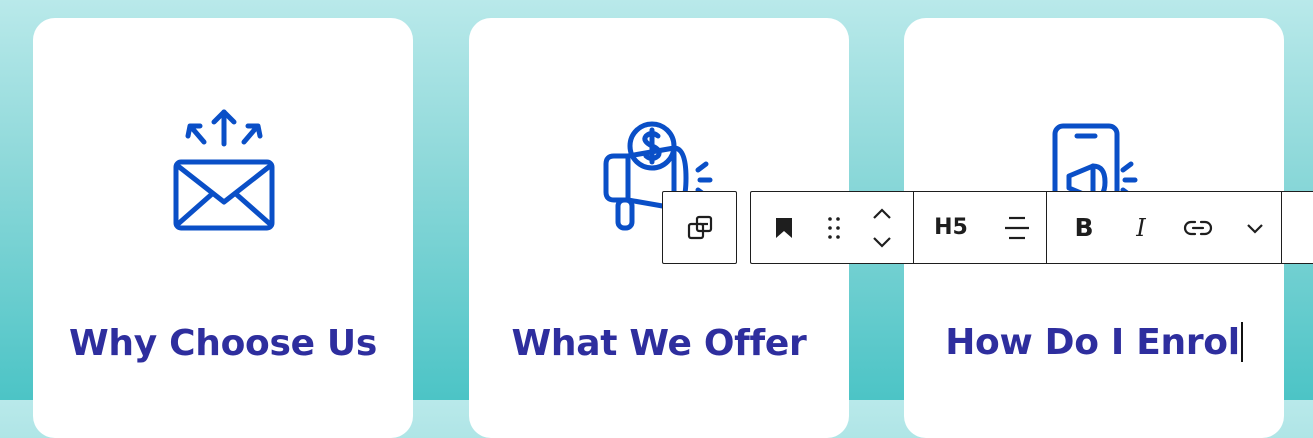 This screenshot has height=438, width=1313. I want to click on block-type-button, so click(784, 227).